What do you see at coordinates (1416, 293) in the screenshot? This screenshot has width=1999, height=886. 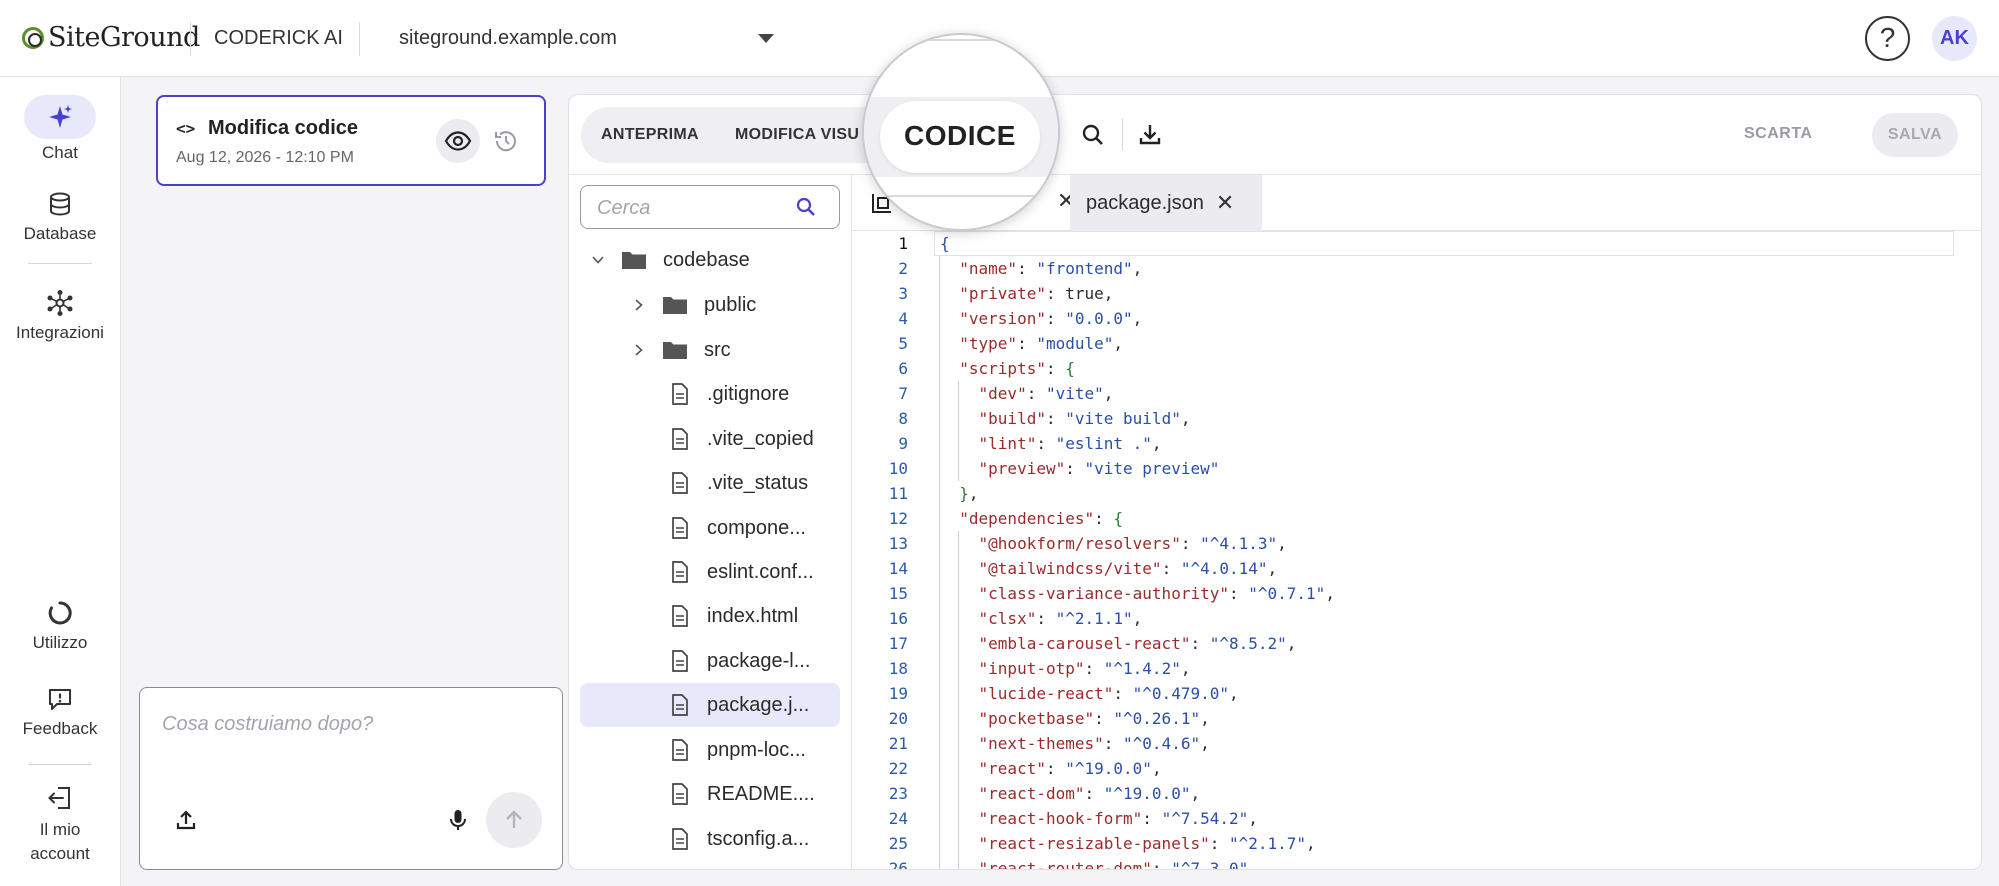 I see `code-line: 3 "private": true,` at bounding box center [1416, 293].